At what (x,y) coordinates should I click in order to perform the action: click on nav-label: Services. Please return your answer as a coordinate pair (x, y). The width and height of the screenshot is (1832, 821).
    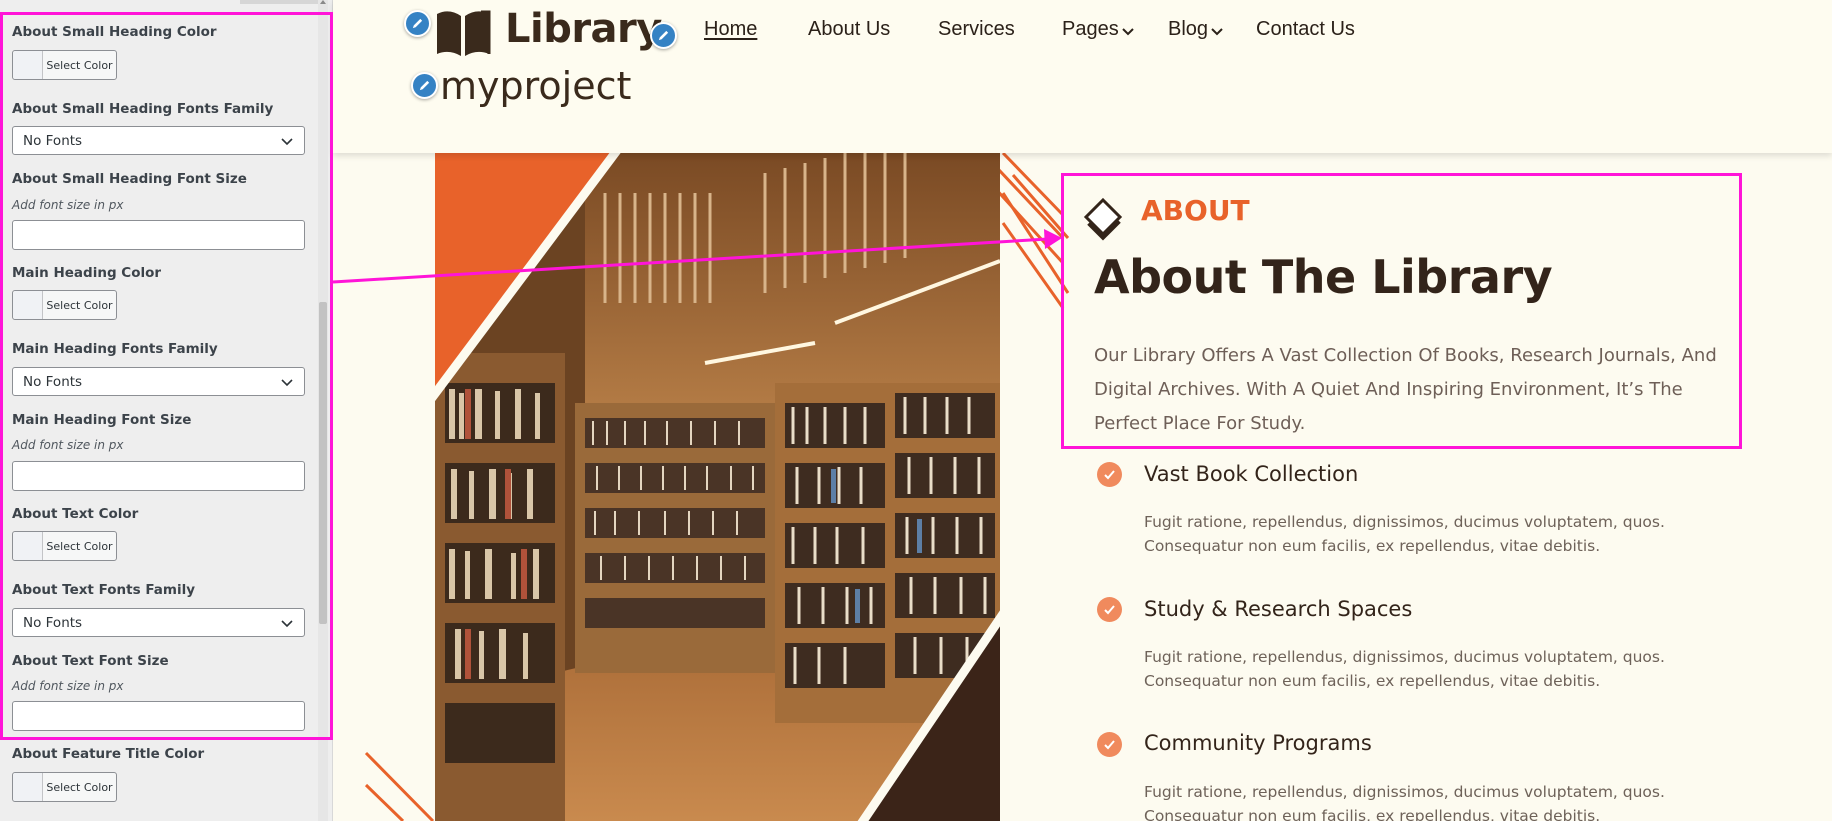
    Looking at the image, I should click on (976, 29).